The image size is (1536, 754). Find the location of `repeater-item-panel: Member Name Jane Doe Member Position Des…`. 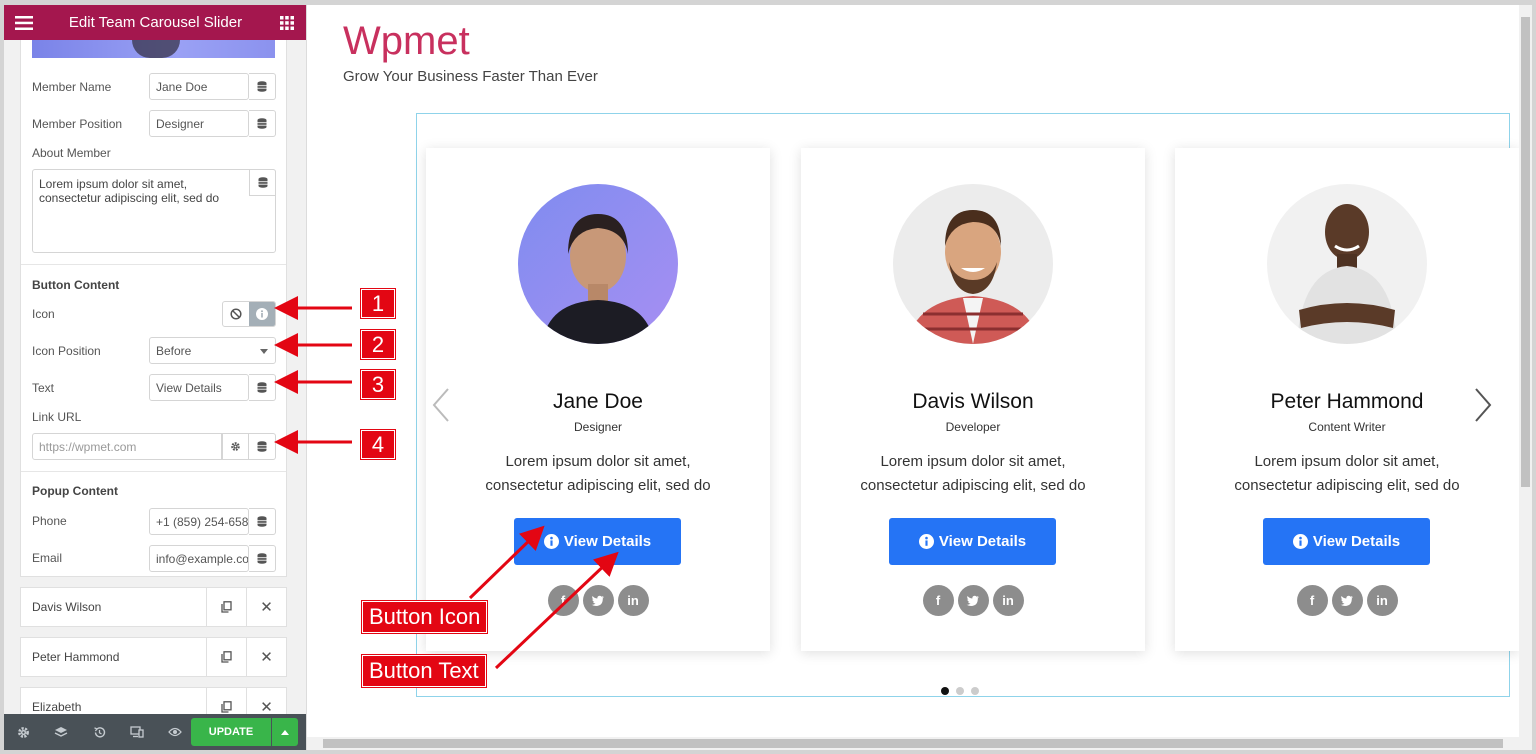

repeater-item-panel: Member Name Jane Doe Member Position Des… is located at coordinates (153, 308).